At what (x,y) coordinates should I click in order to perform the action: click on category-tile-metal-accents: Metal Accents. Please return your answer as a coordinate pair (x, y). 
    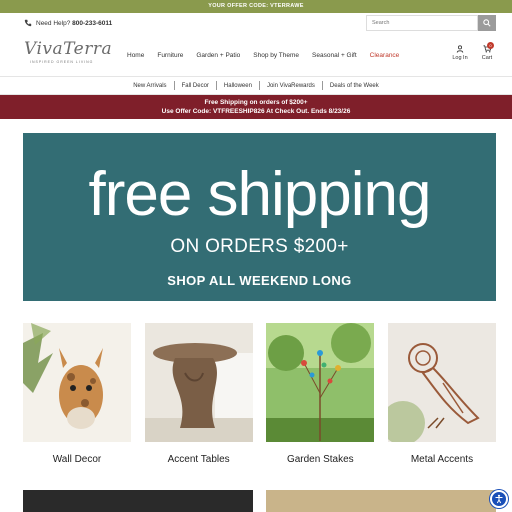
    Looking at the image, I should click on (441, 394).